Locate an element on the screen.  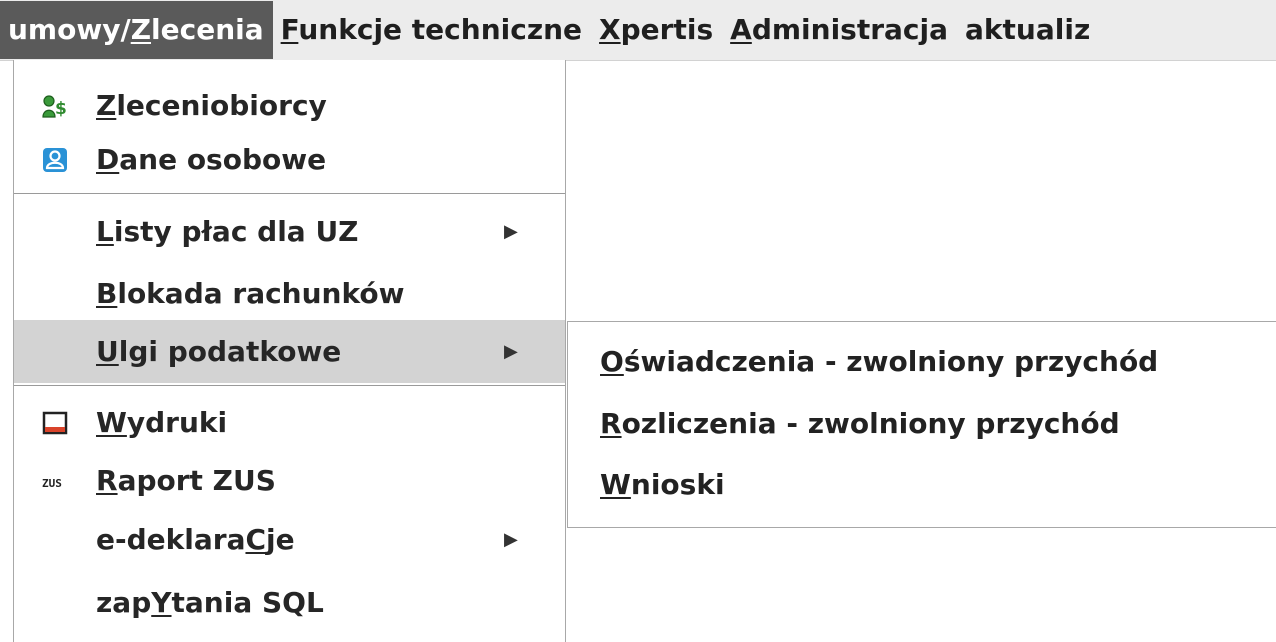
menu-item-blokada-rachunkow: Blokada rachunków is located at coordinates (289, 293).